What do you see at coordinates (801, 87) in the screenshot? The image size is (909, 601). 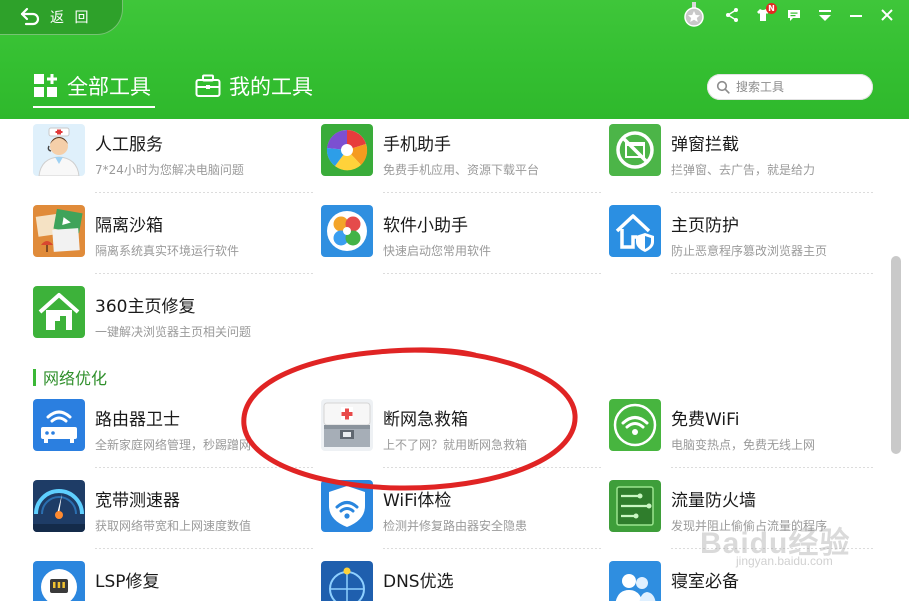 I see `search-input` at bounding box center [801, 87].